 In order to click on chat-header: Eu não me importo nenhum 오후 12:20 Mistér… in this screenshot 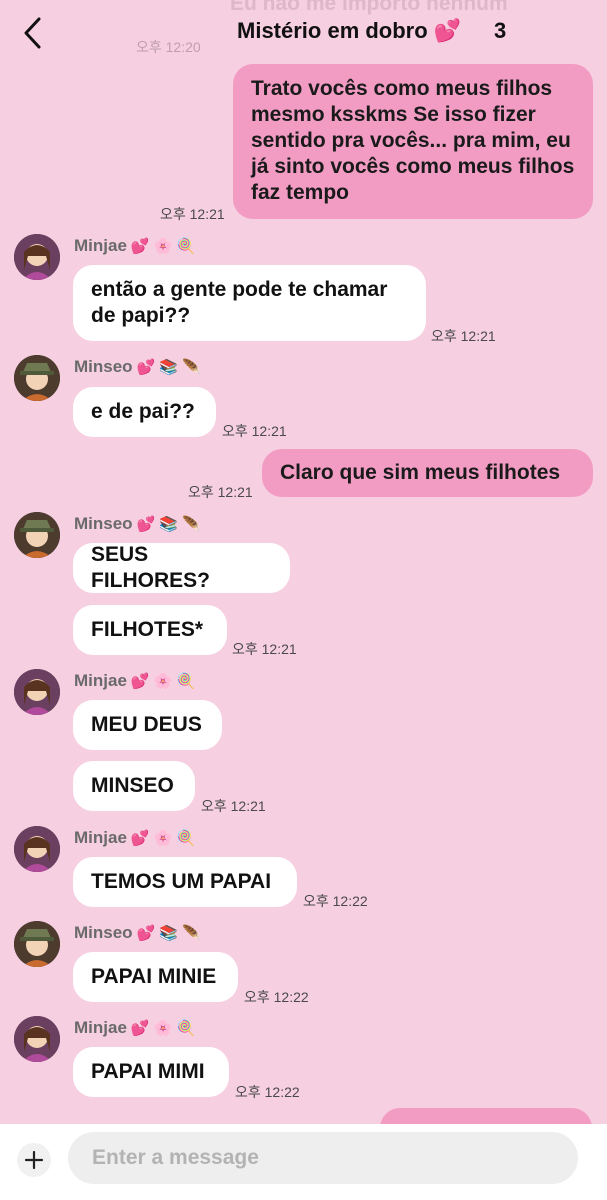, I will do `click(303, 32)`.